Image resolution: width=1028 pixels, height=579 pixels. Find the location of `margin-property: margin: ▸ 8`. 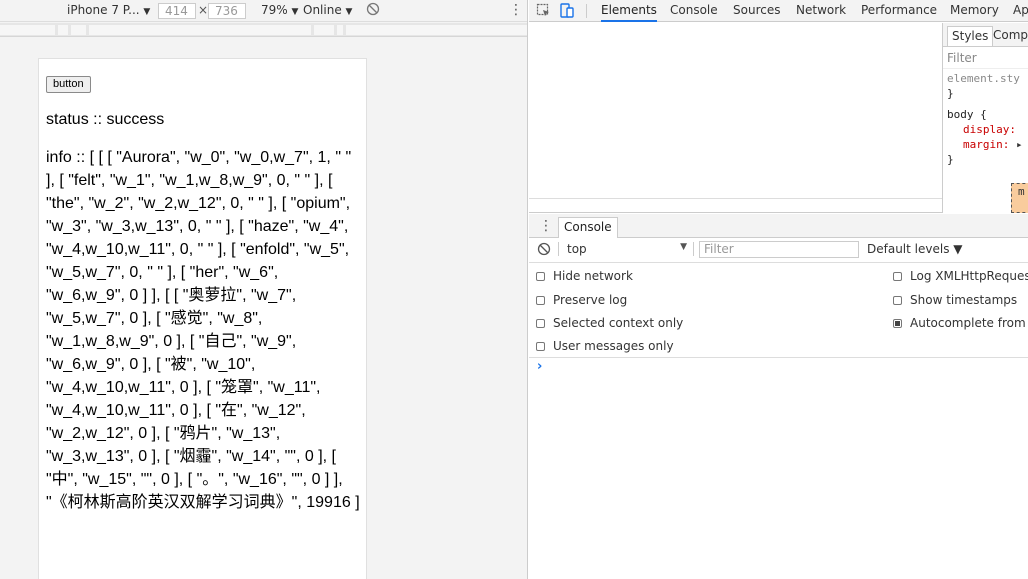

margin-property: margin: ▸ 8 is located at coordinates (987, 144).